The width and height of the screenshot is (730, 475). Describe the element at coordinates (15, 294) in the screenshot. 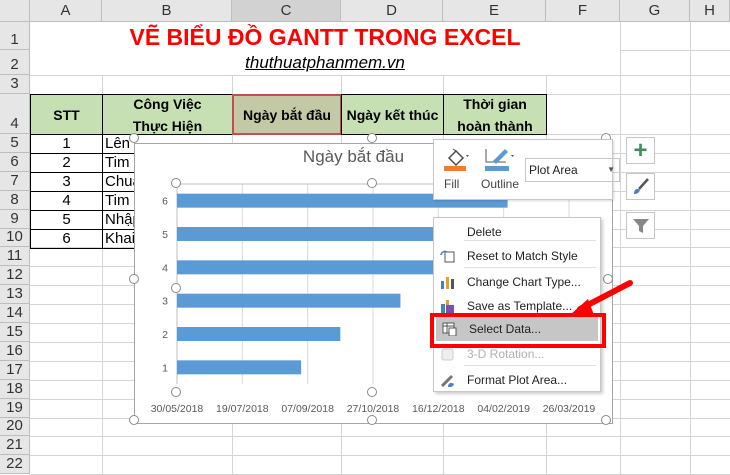

I see `row-header-13: 13` at that location.